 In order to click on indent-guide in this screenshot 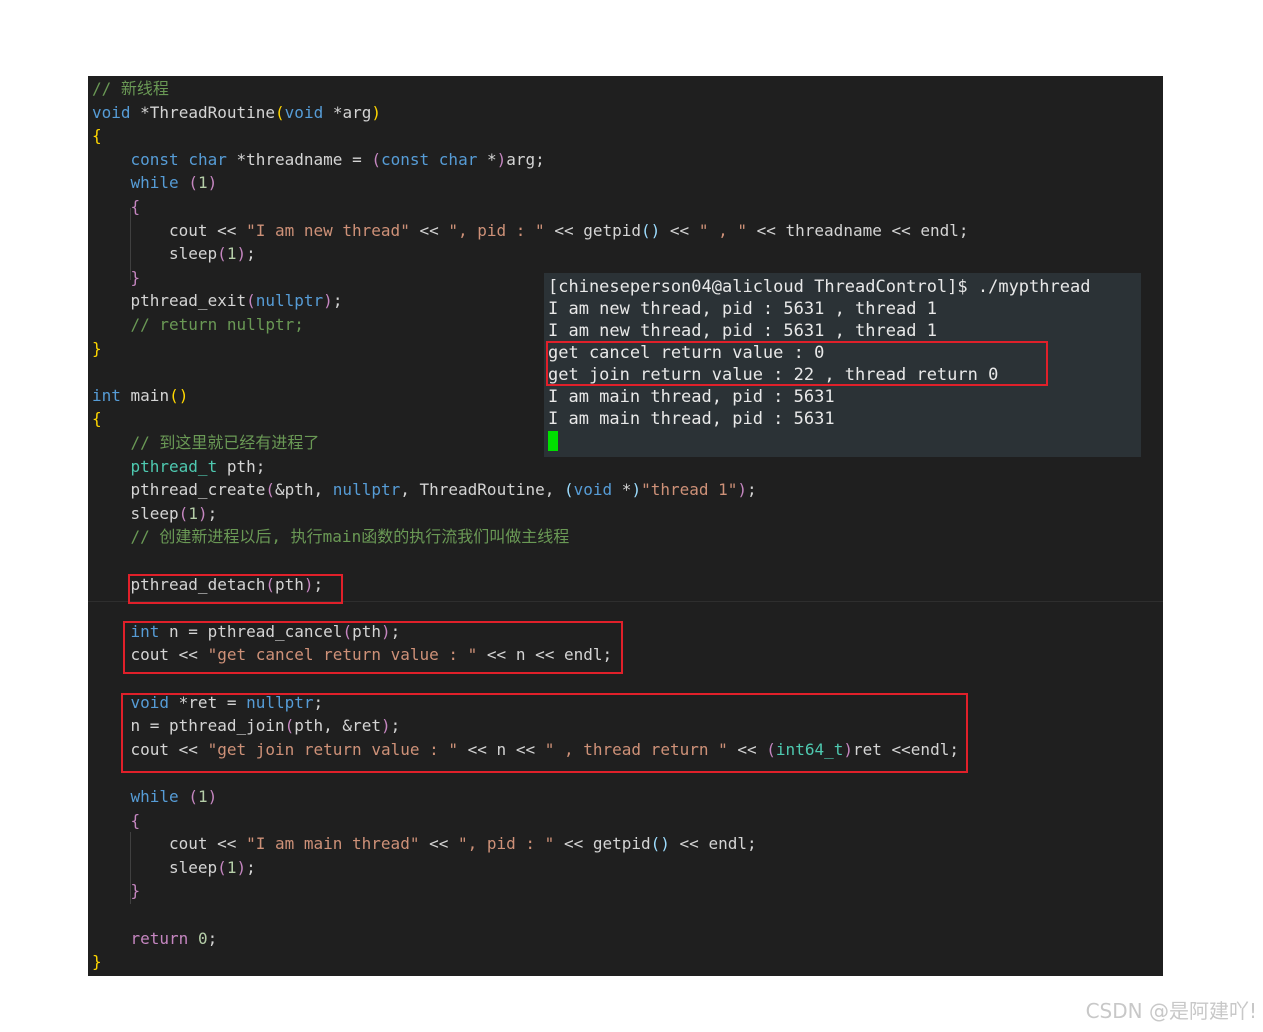, I will do `click(130, 868)`.